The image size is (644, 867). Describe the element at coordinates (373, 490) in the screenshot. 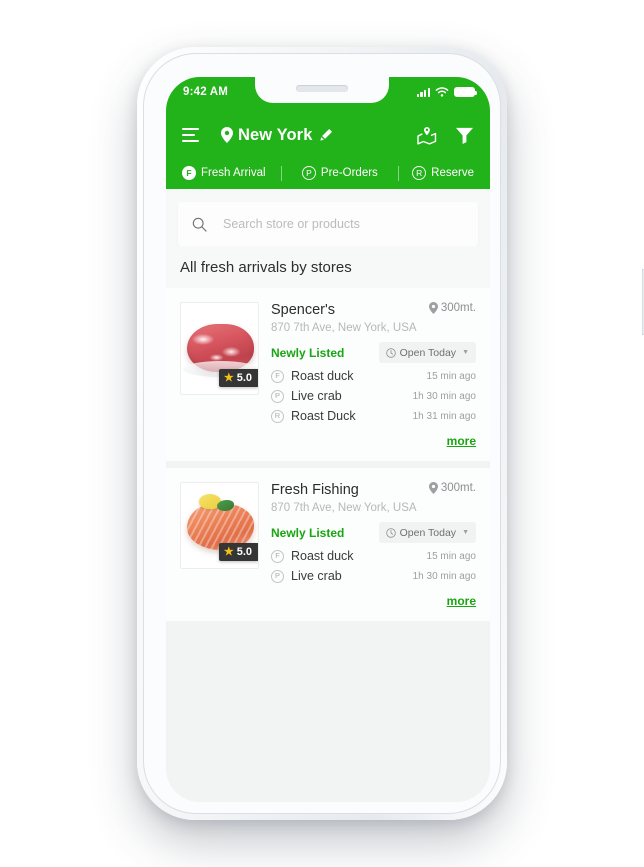

I see `store-header: Fresh Fishing 300mt.` at that location.